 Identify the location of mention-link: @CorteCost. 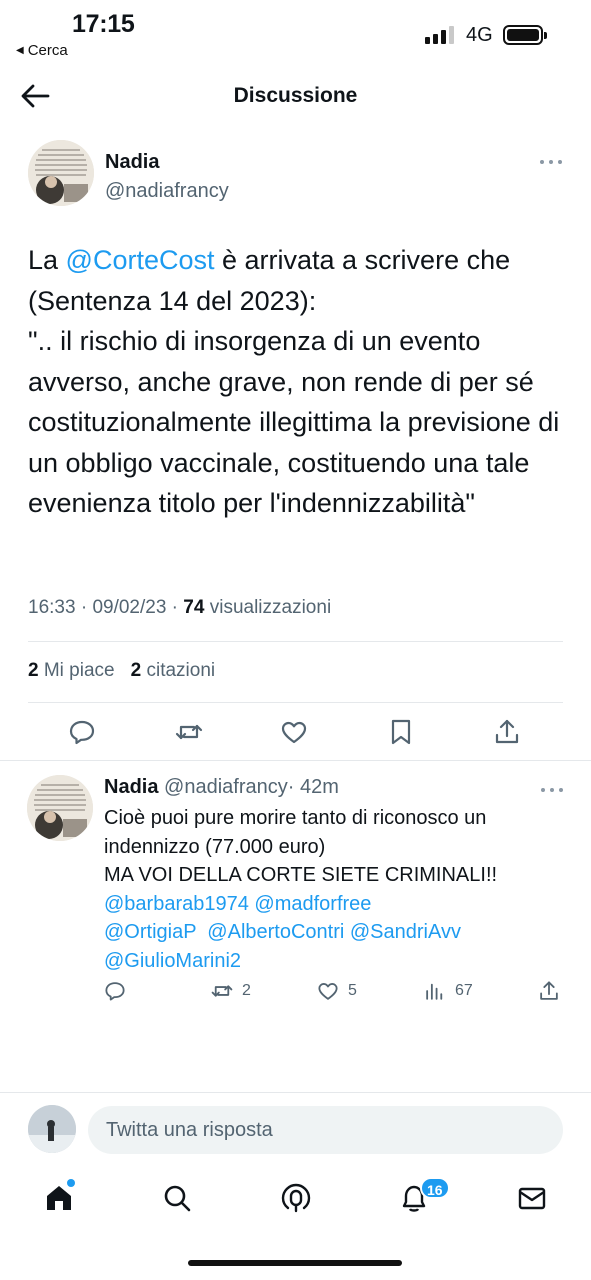
(140, 260).